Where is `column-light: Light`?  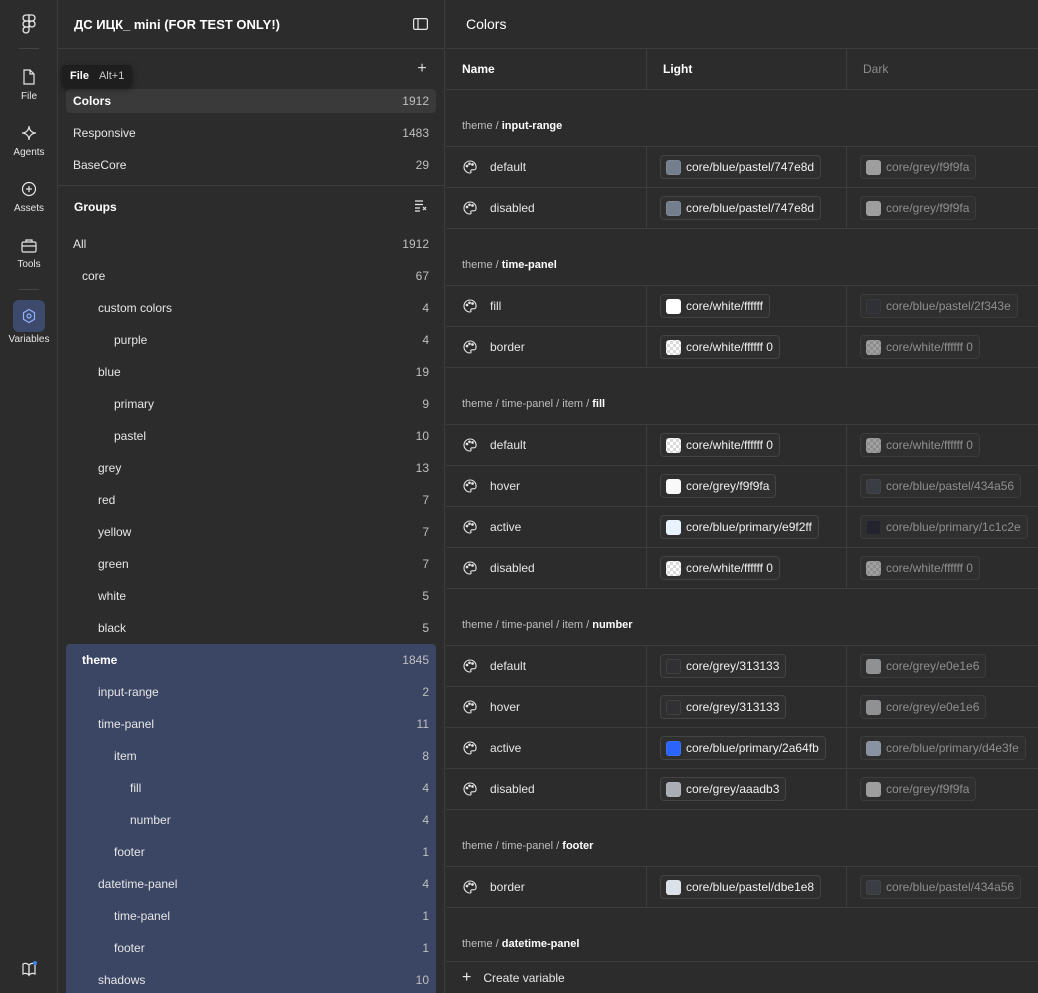
column-light: Light is located at coordinates (747, 69).